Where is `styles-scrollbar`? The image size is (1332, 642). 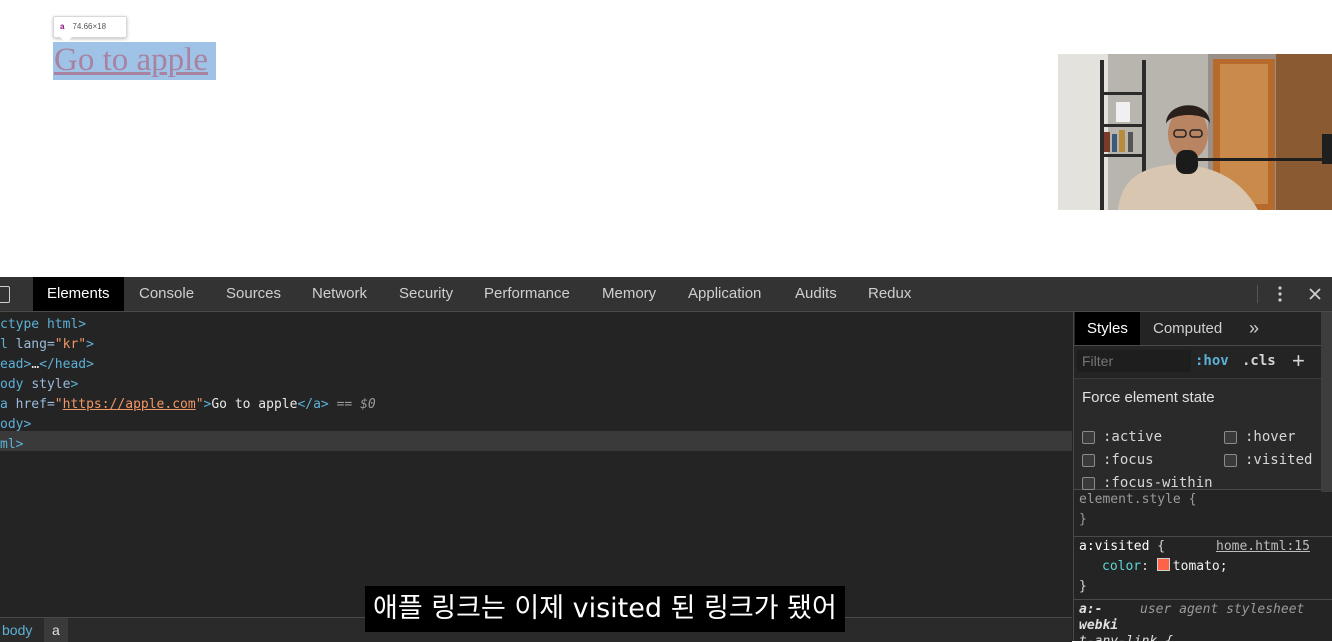
styles-scrollbar is located at coordinates (1326, 402).